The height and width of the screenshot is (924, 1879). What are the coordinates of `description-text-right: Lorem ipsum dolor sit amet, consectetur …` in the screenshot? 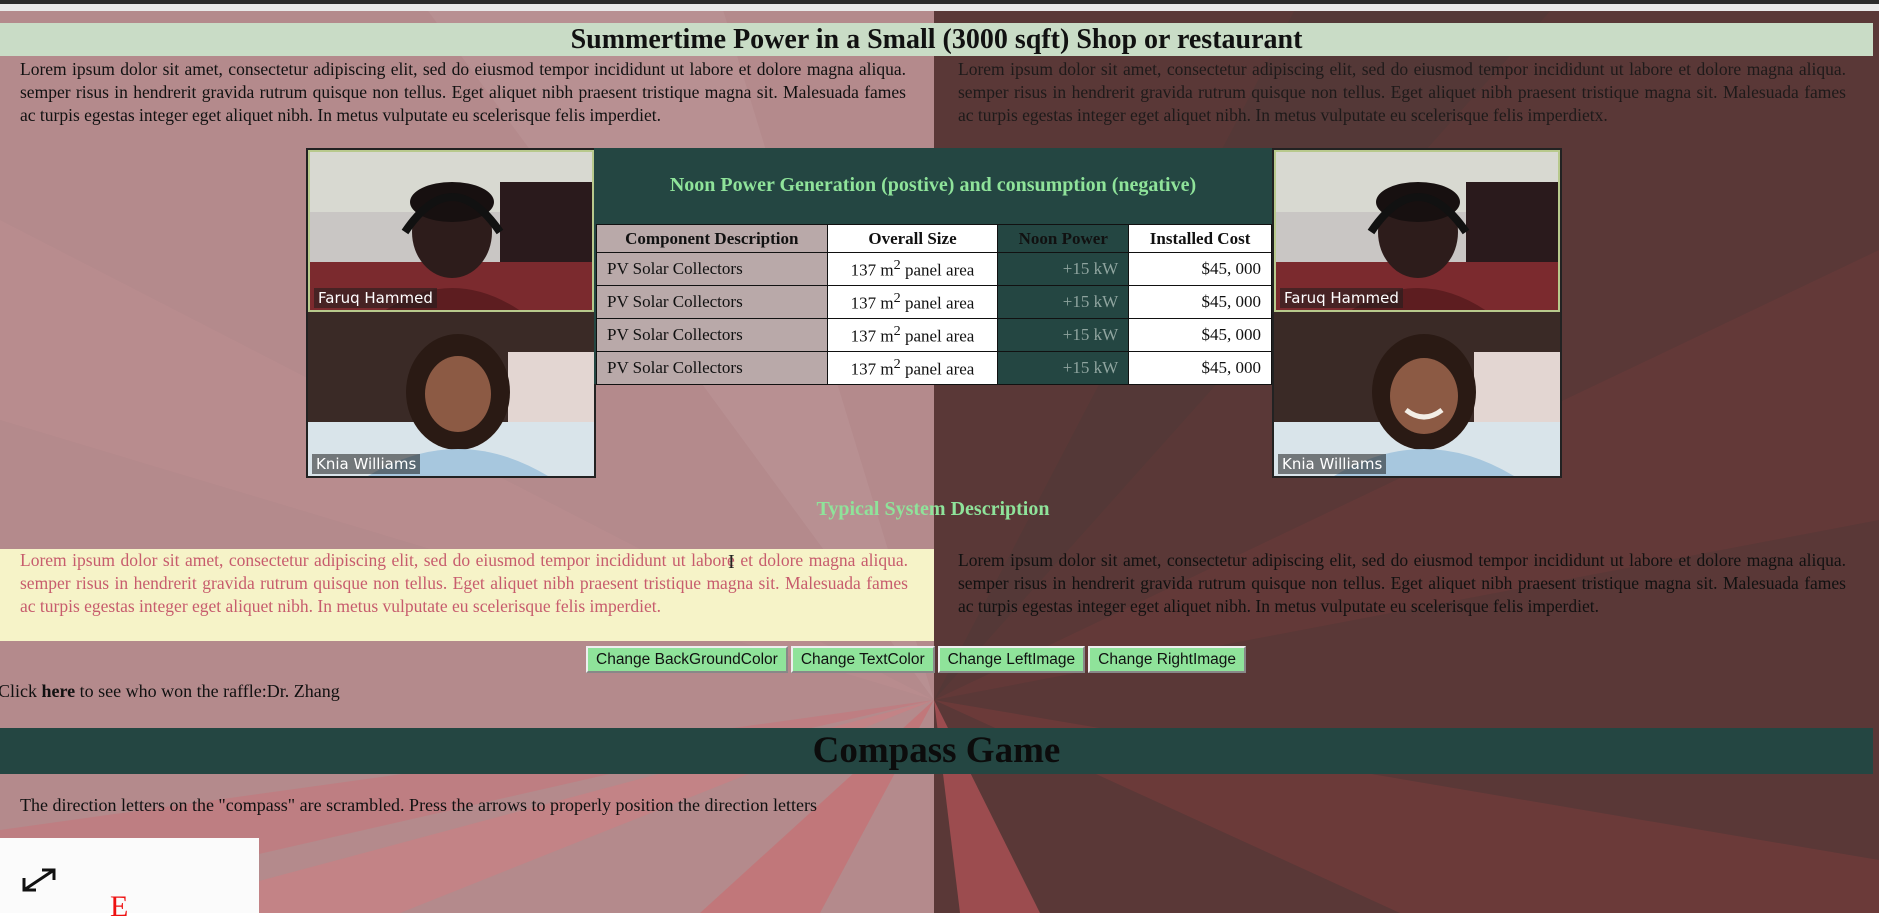 It's located at (1402, 583).